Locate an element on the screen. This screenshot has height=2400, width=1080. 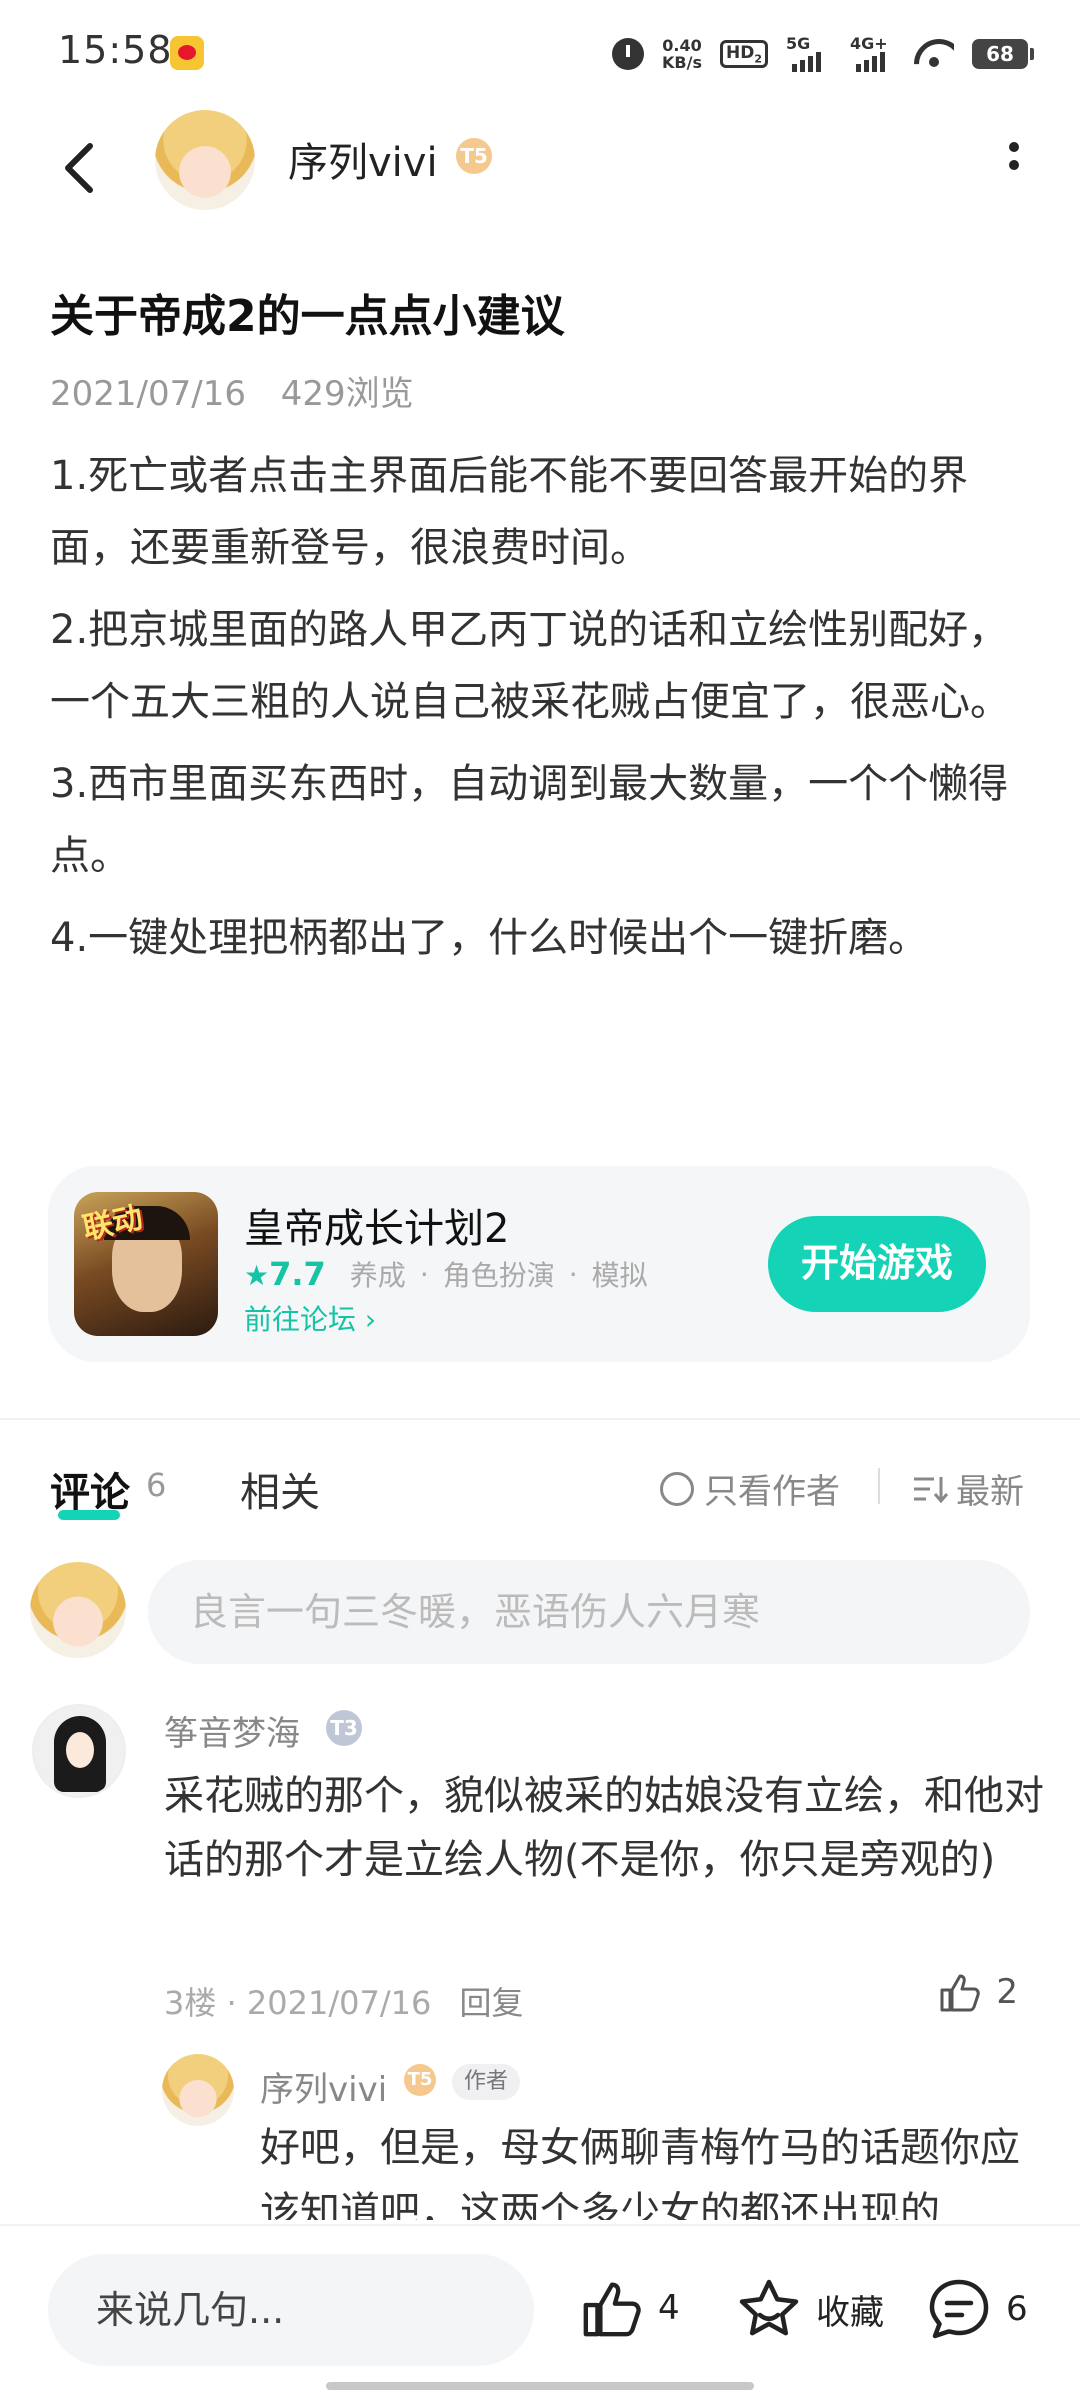
game-rating: ★7.7 is located at coordinates (285, 1274).